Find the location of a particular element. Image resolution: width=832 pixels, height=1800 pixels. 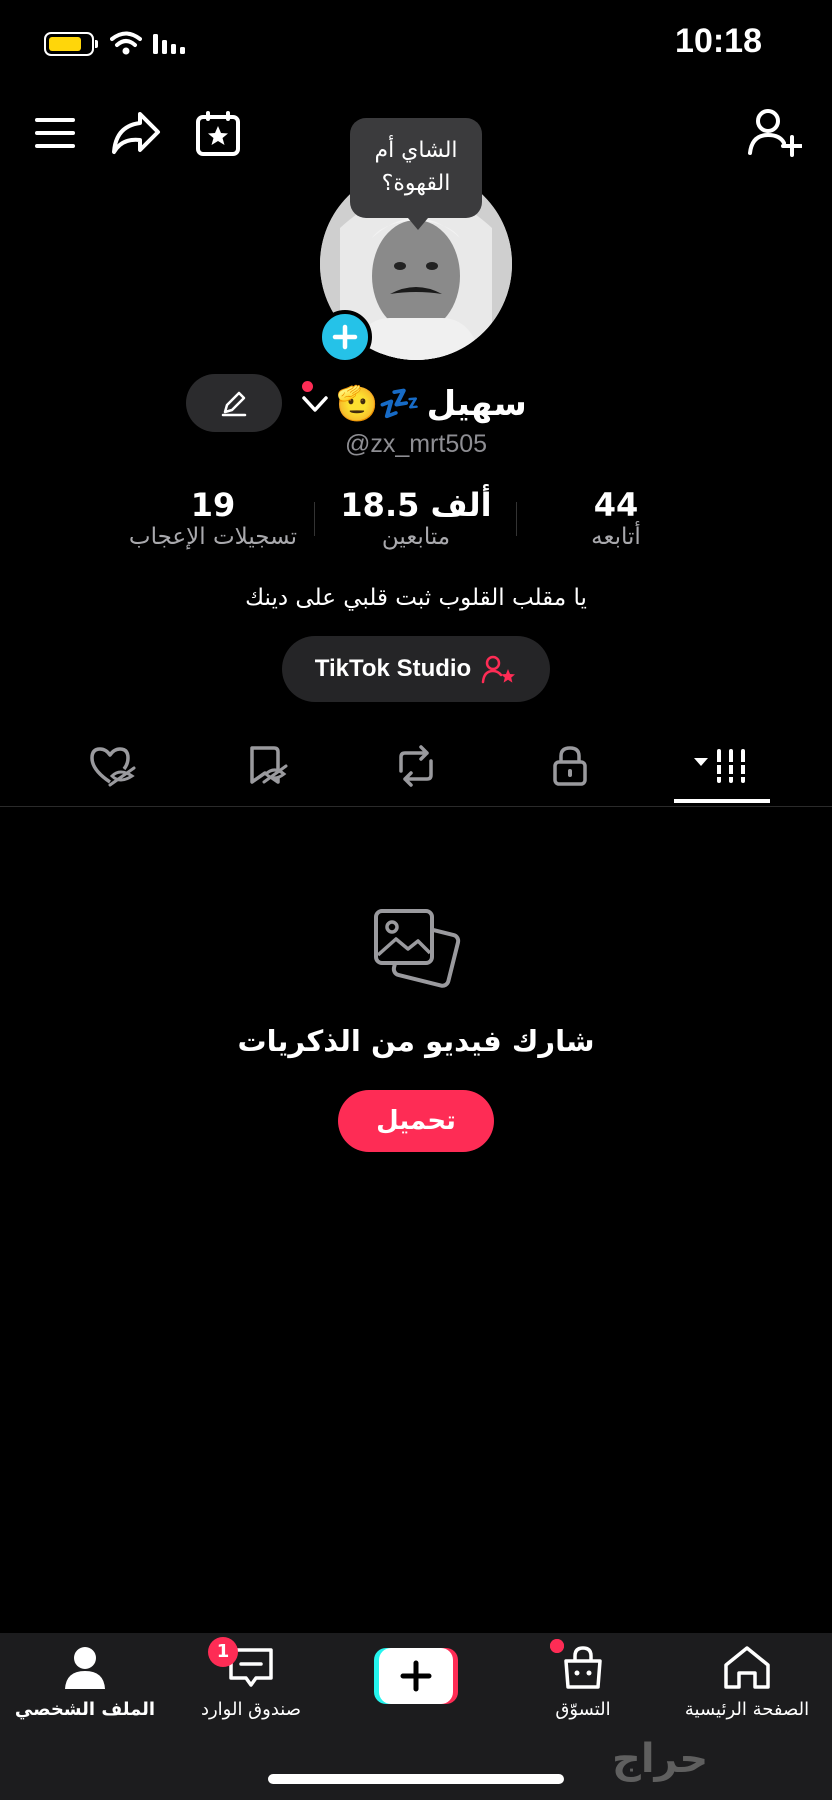

tab-reposts is located at coordinates (416, 766).